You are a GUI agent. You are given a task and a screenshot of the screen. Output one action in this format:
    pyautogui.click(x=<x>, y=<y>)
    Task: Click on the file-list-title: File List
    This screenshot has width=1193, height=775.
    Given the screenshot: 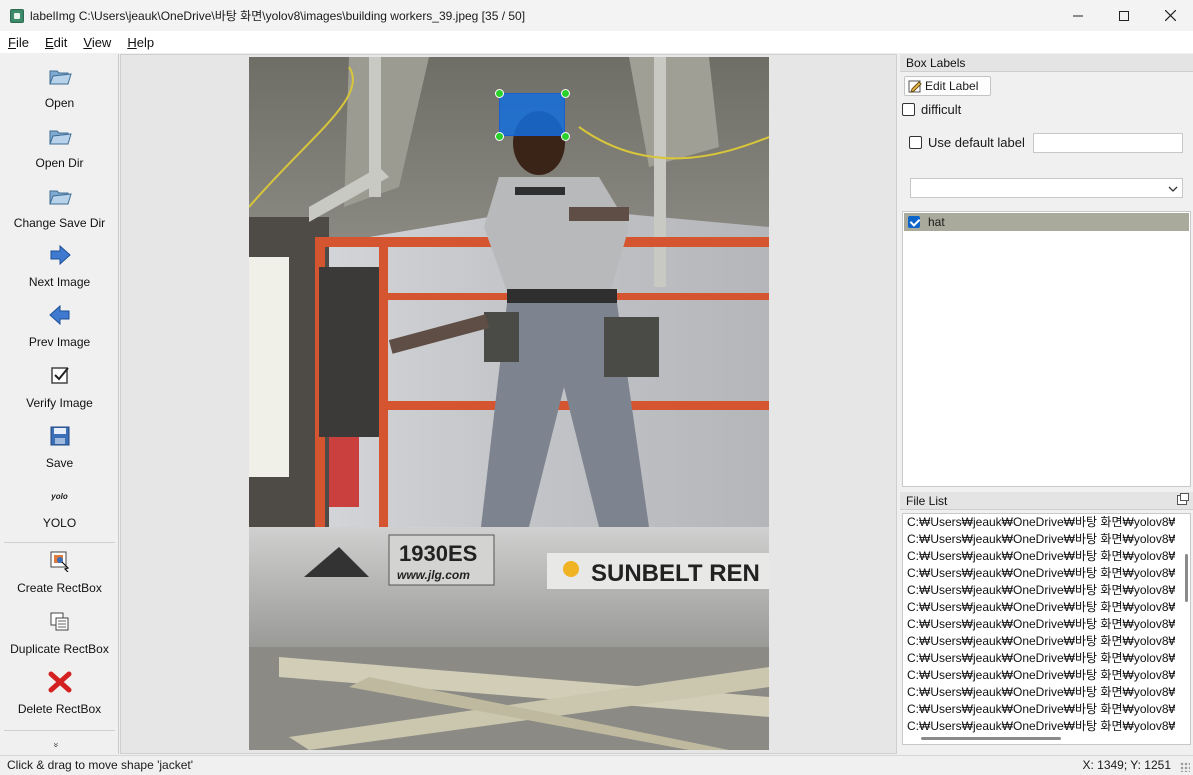 What is the action you would take?
    pyautogui.click(x=1046, y=501)
    